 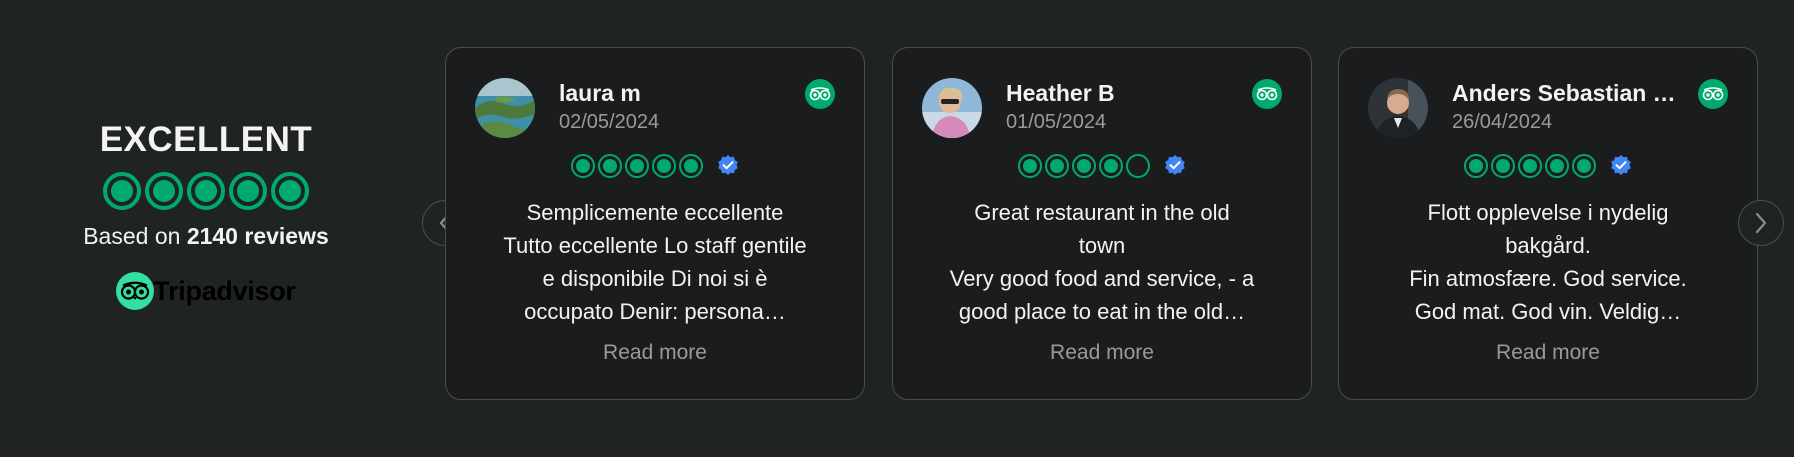 What do you see at coordinates (1502, 122) in the screenshot?
I see `review-date: 26/04/2024` at bounding box center [1502, 122].